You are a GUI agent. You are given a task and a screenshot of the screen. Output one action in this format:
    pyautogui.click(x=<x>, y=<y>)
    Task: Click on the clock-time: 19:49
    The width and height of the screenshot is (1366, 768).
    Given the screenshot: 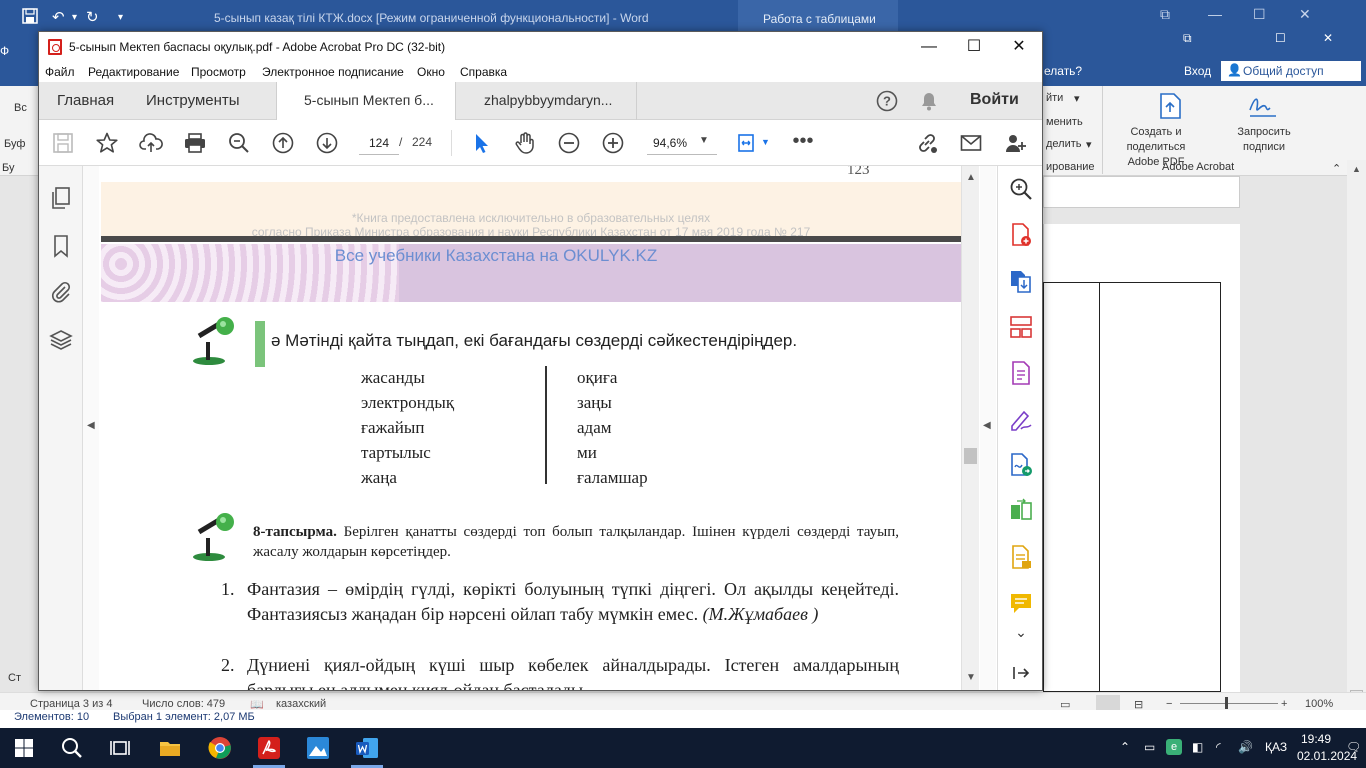 What is the action you would take?
    pyautogui.click(x=1316, y=739)
    